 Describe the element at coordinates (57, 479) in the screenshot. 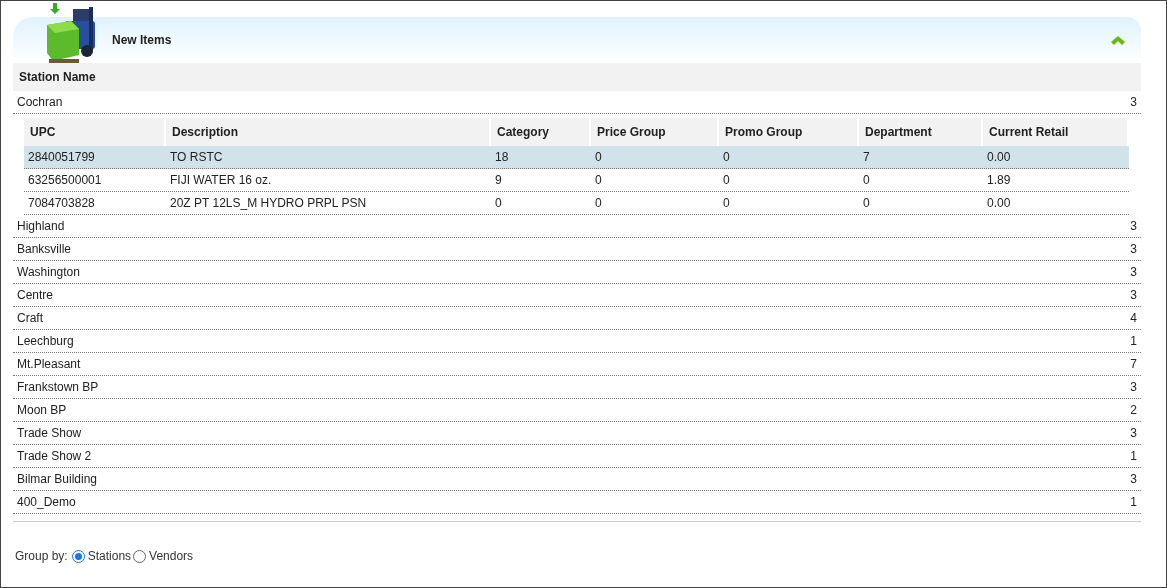

I see `station-name: Bilmar Building` at that location.